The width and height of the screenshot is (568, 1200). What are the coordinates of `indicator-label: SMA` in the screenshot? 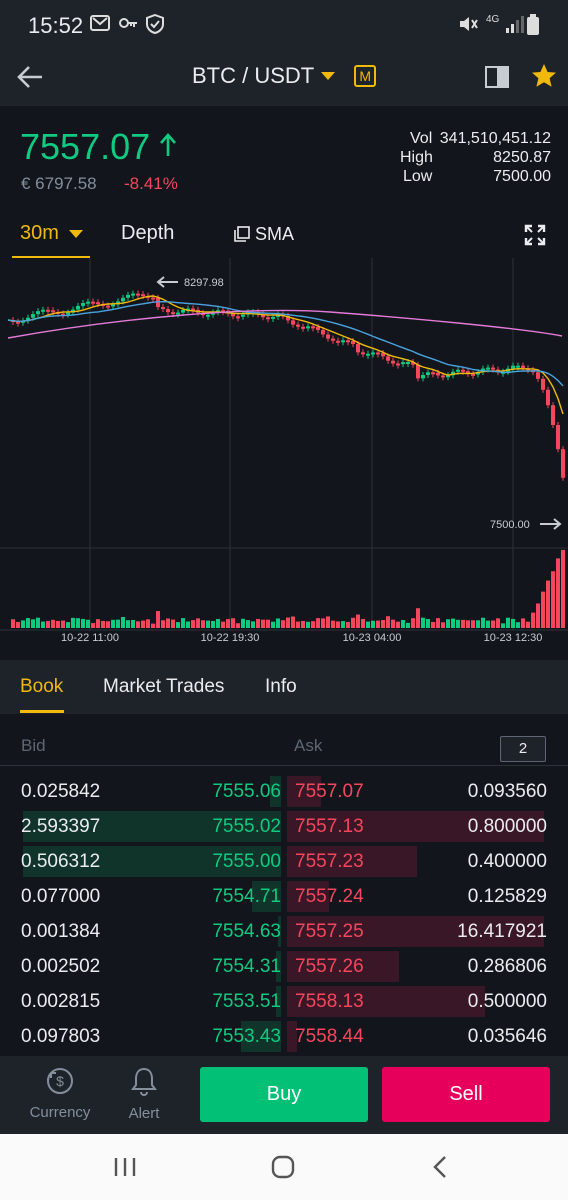 It's located at (275, 234).